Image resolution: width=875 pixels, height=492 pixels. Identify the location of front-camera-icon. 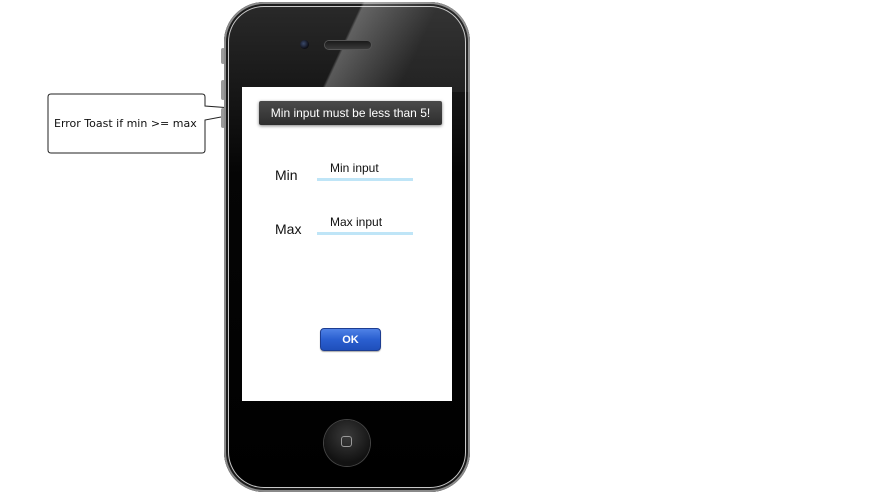
(304, 44).